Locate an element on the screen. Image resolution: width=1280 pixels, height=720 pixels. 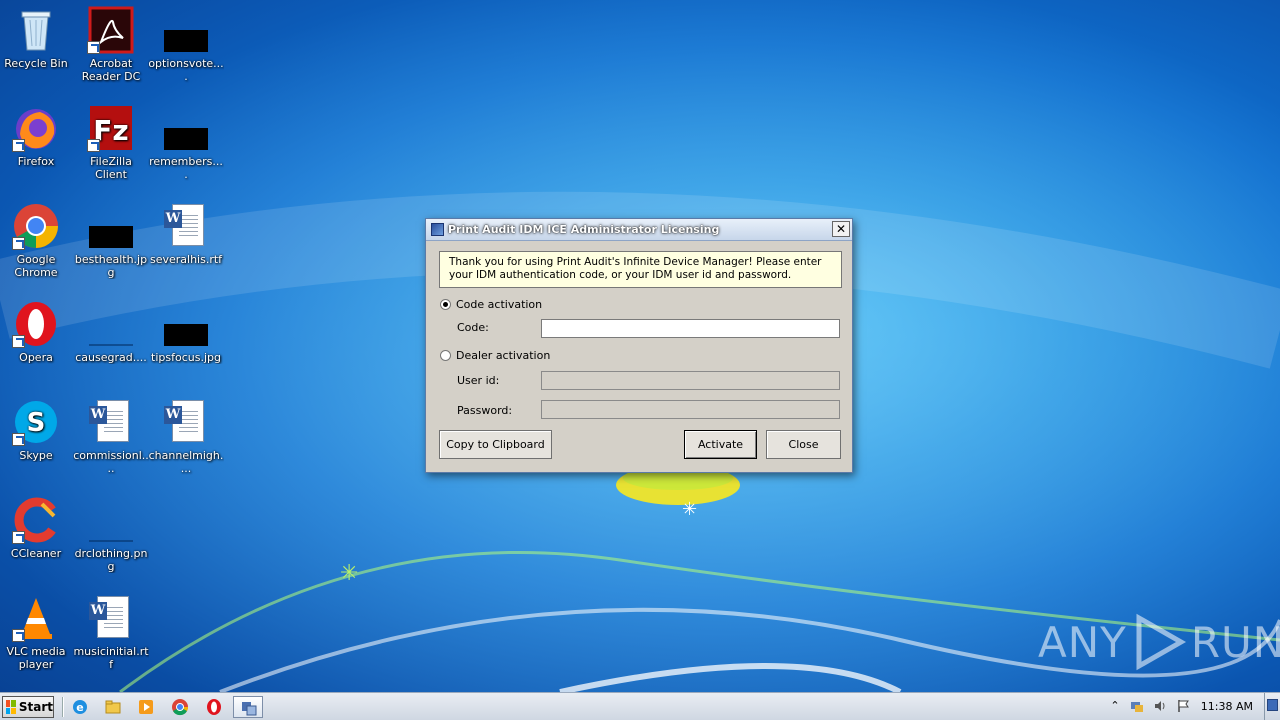
licensing-app-icon is located at coordinates (249, 709).